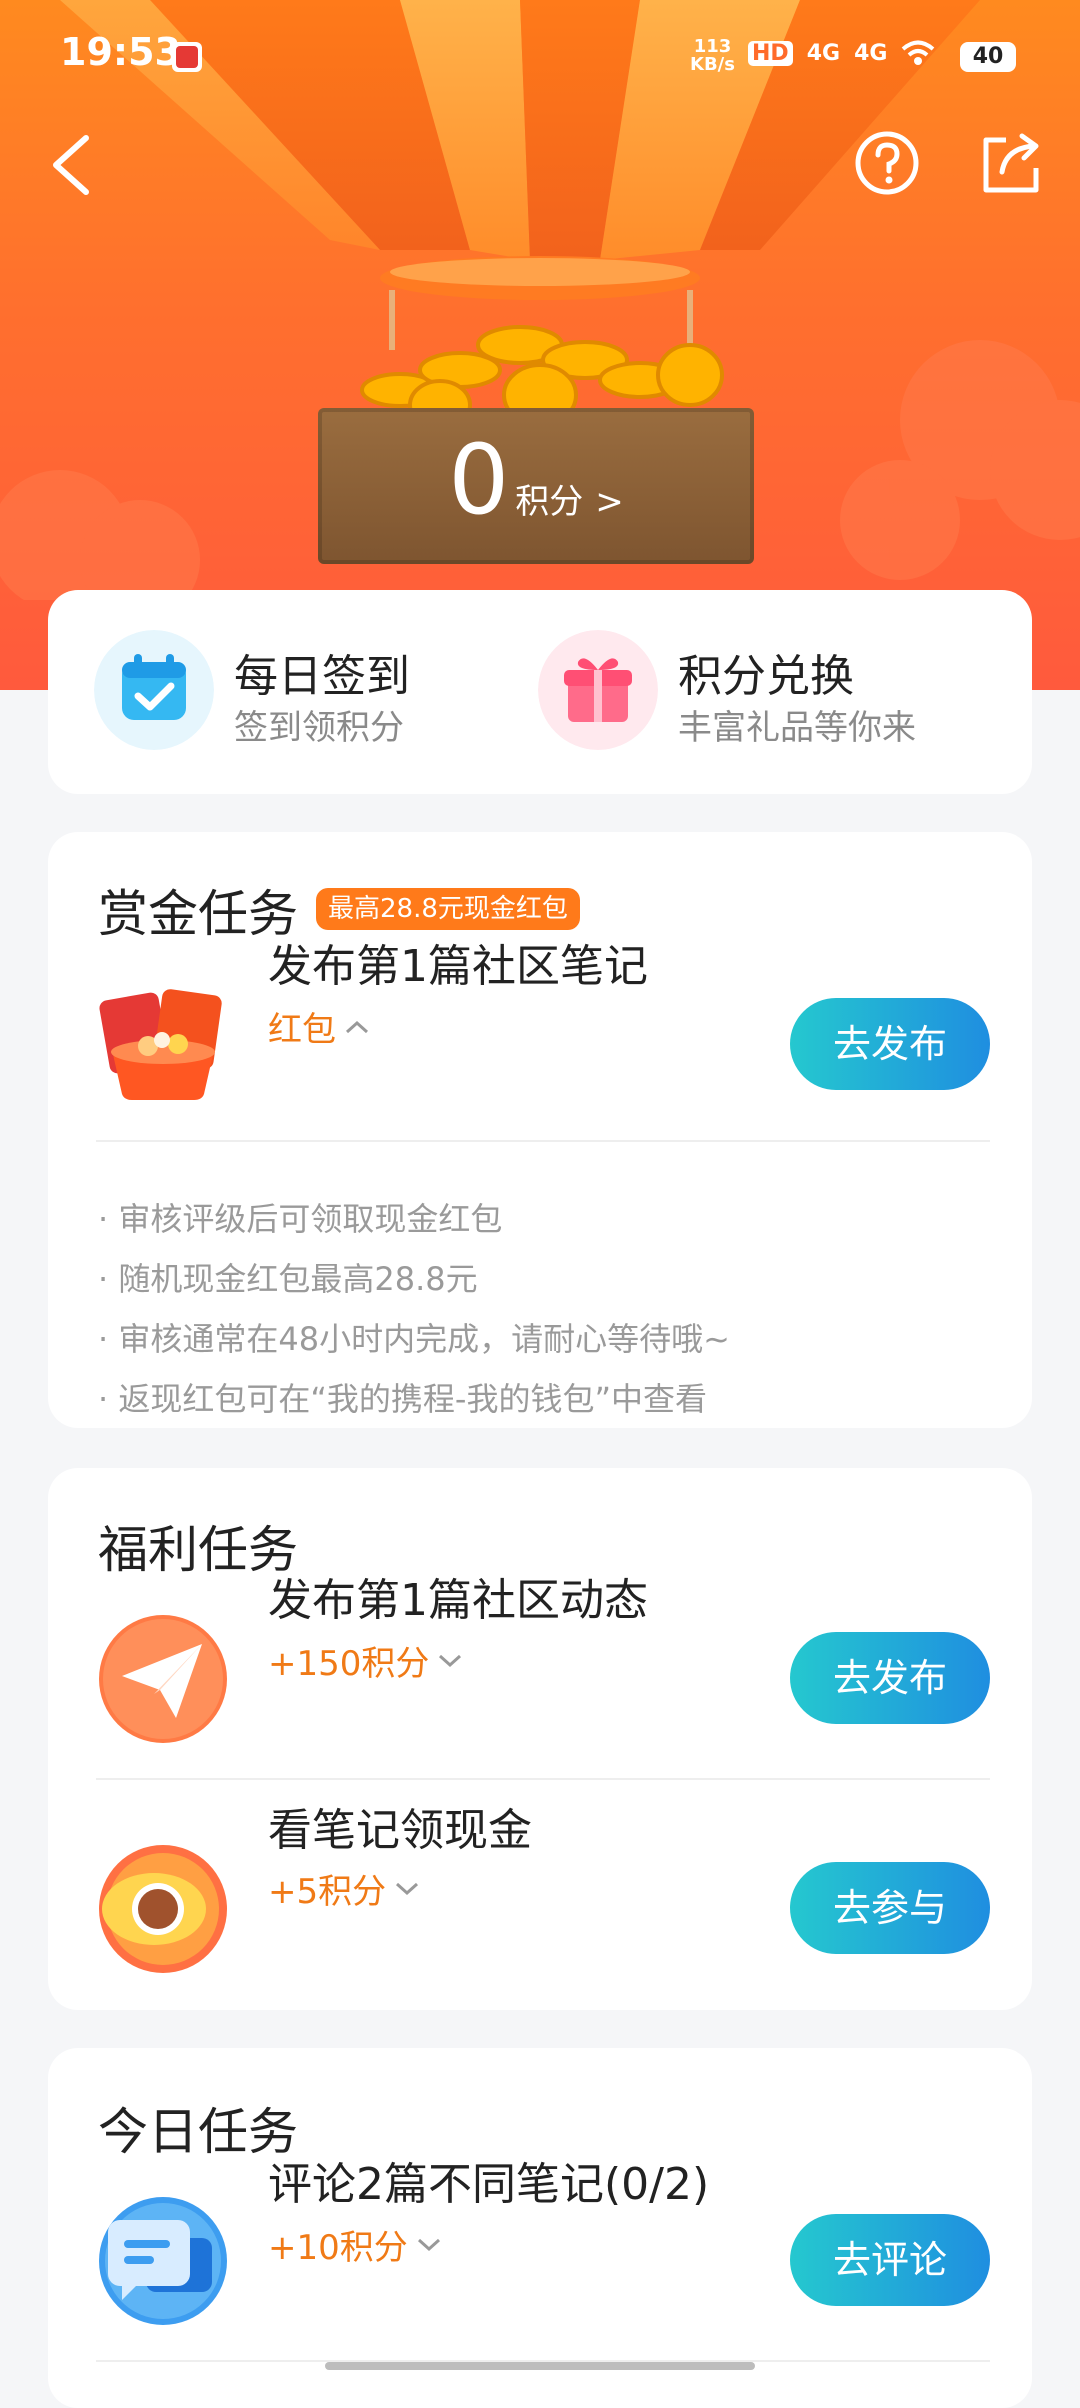 Image resolution: width=1080 pixels, height=2408 pixels. I want to click on home-indicator, so click(540, 2366).